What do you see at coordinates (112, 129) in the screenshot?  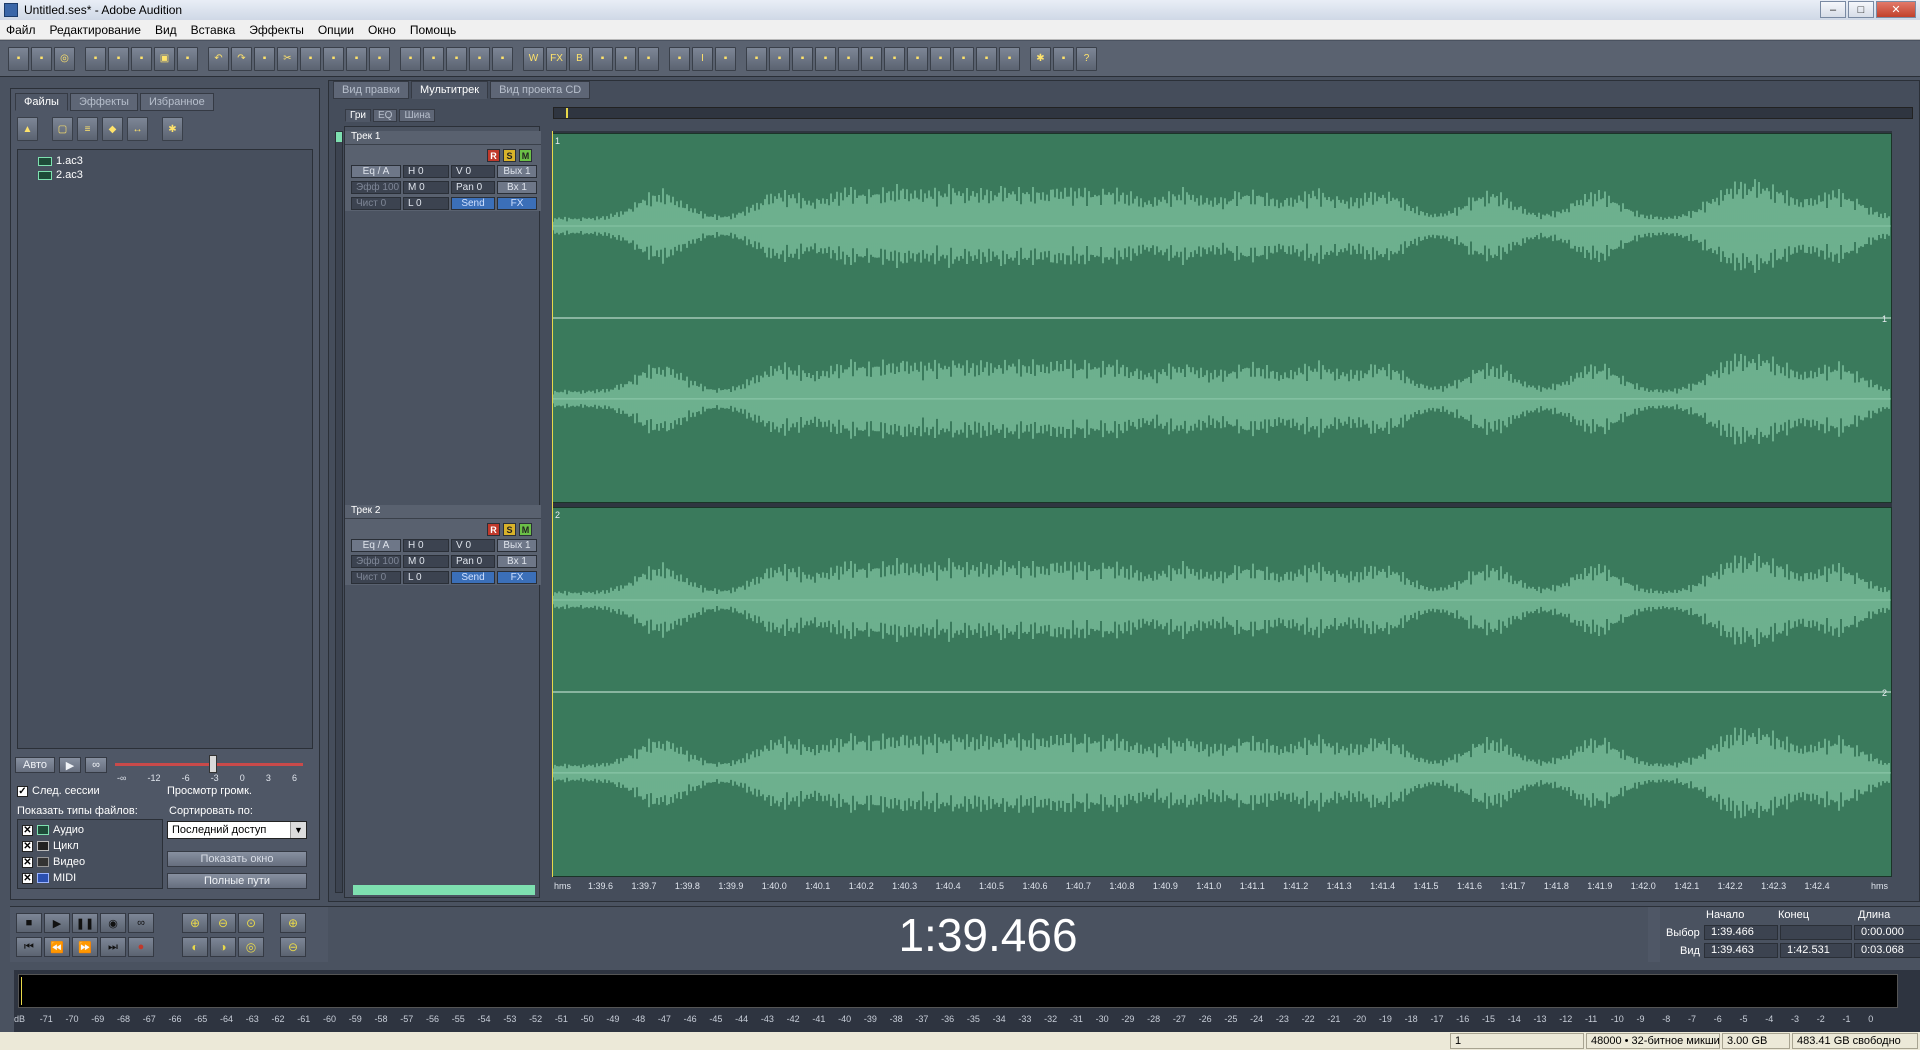 I see `edit-file-icon: ◆` at bounding box center [112, 129].